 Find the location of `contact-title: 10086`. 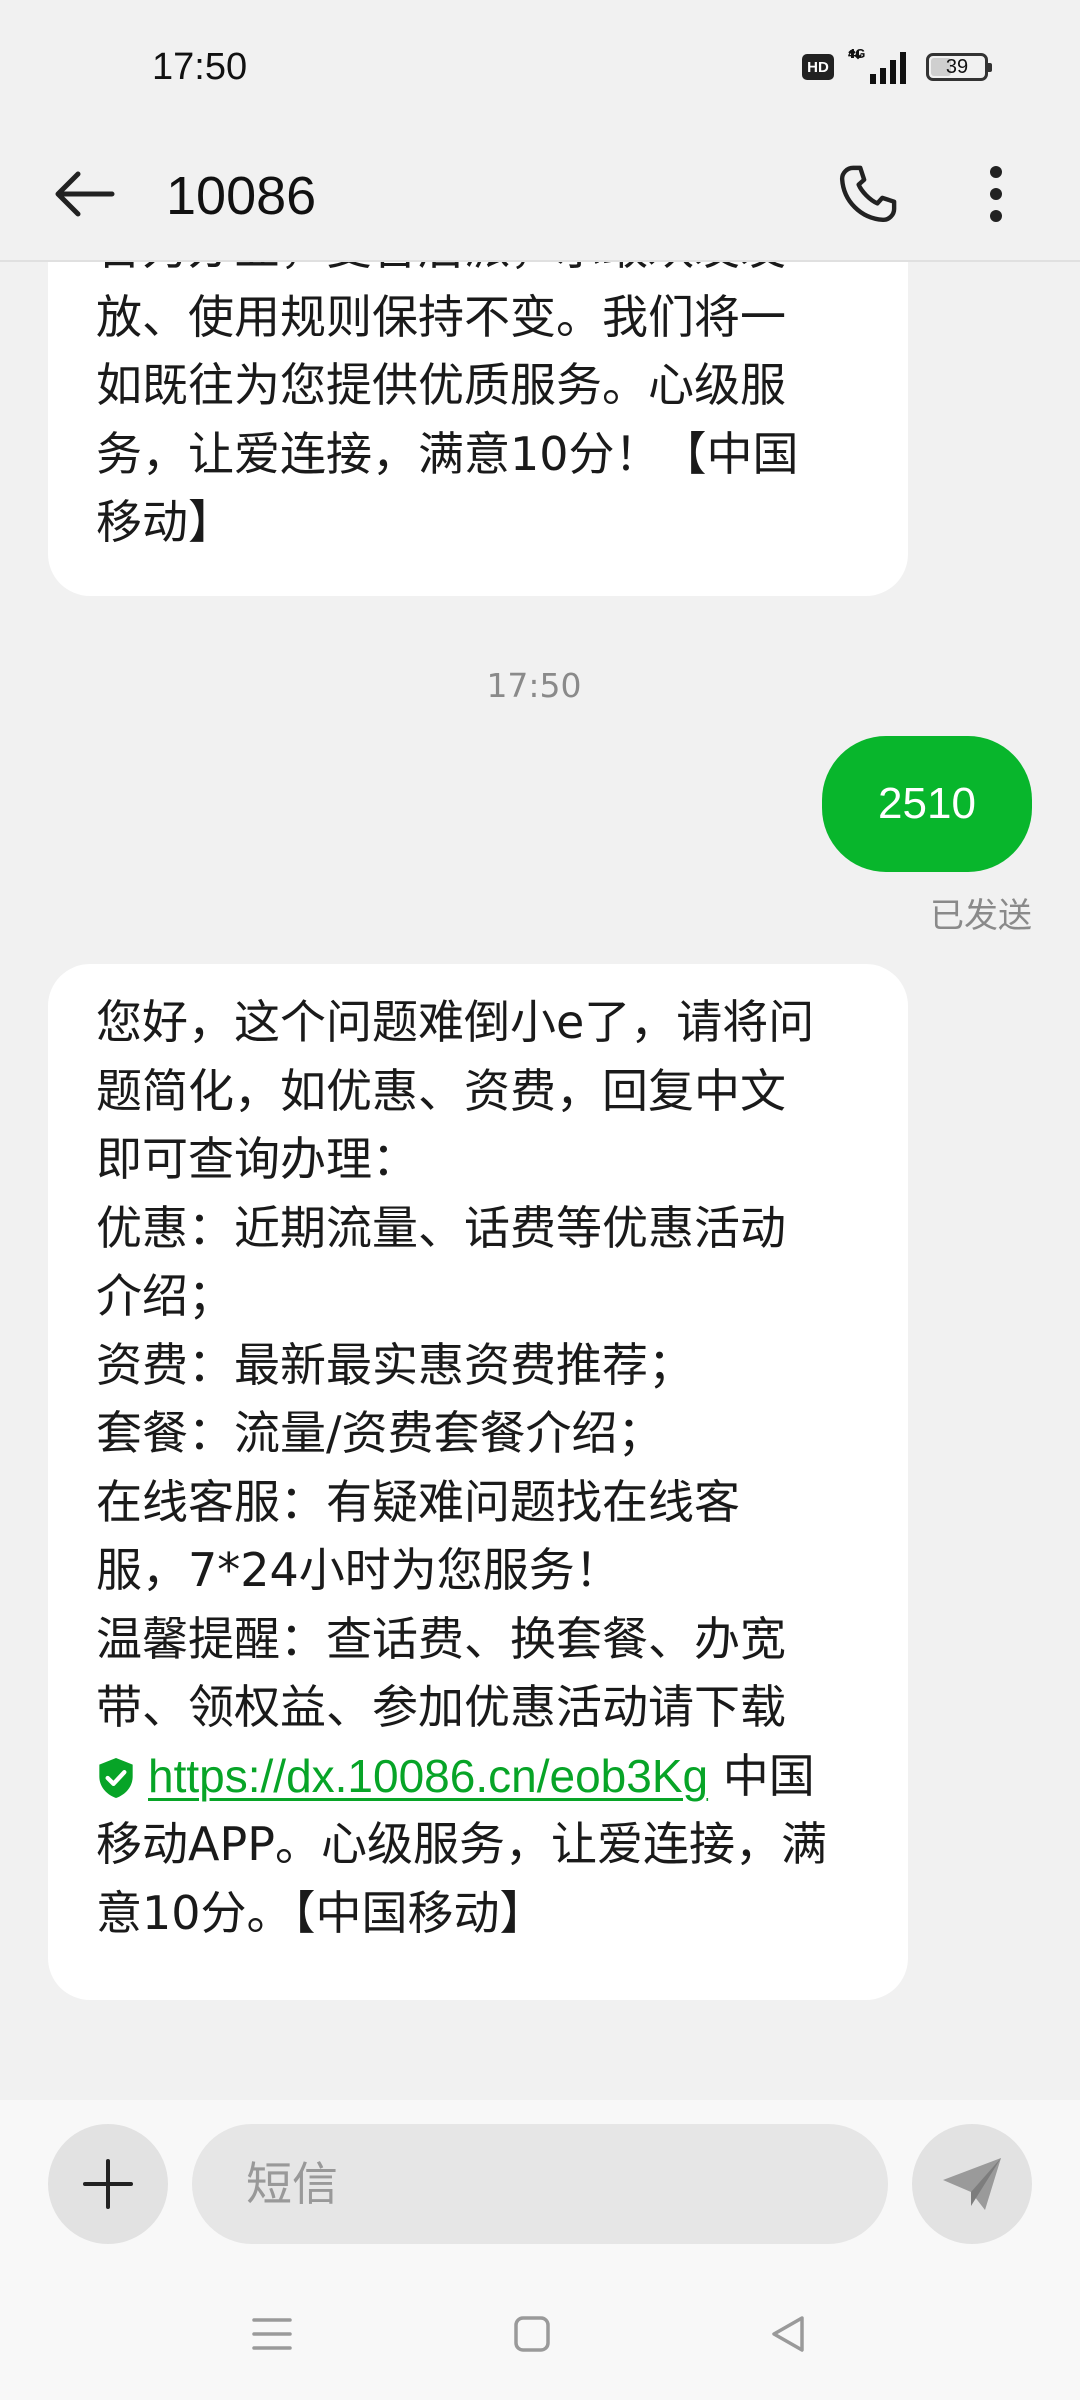

contact-title: 10086 is located at coordinates (241, 196).